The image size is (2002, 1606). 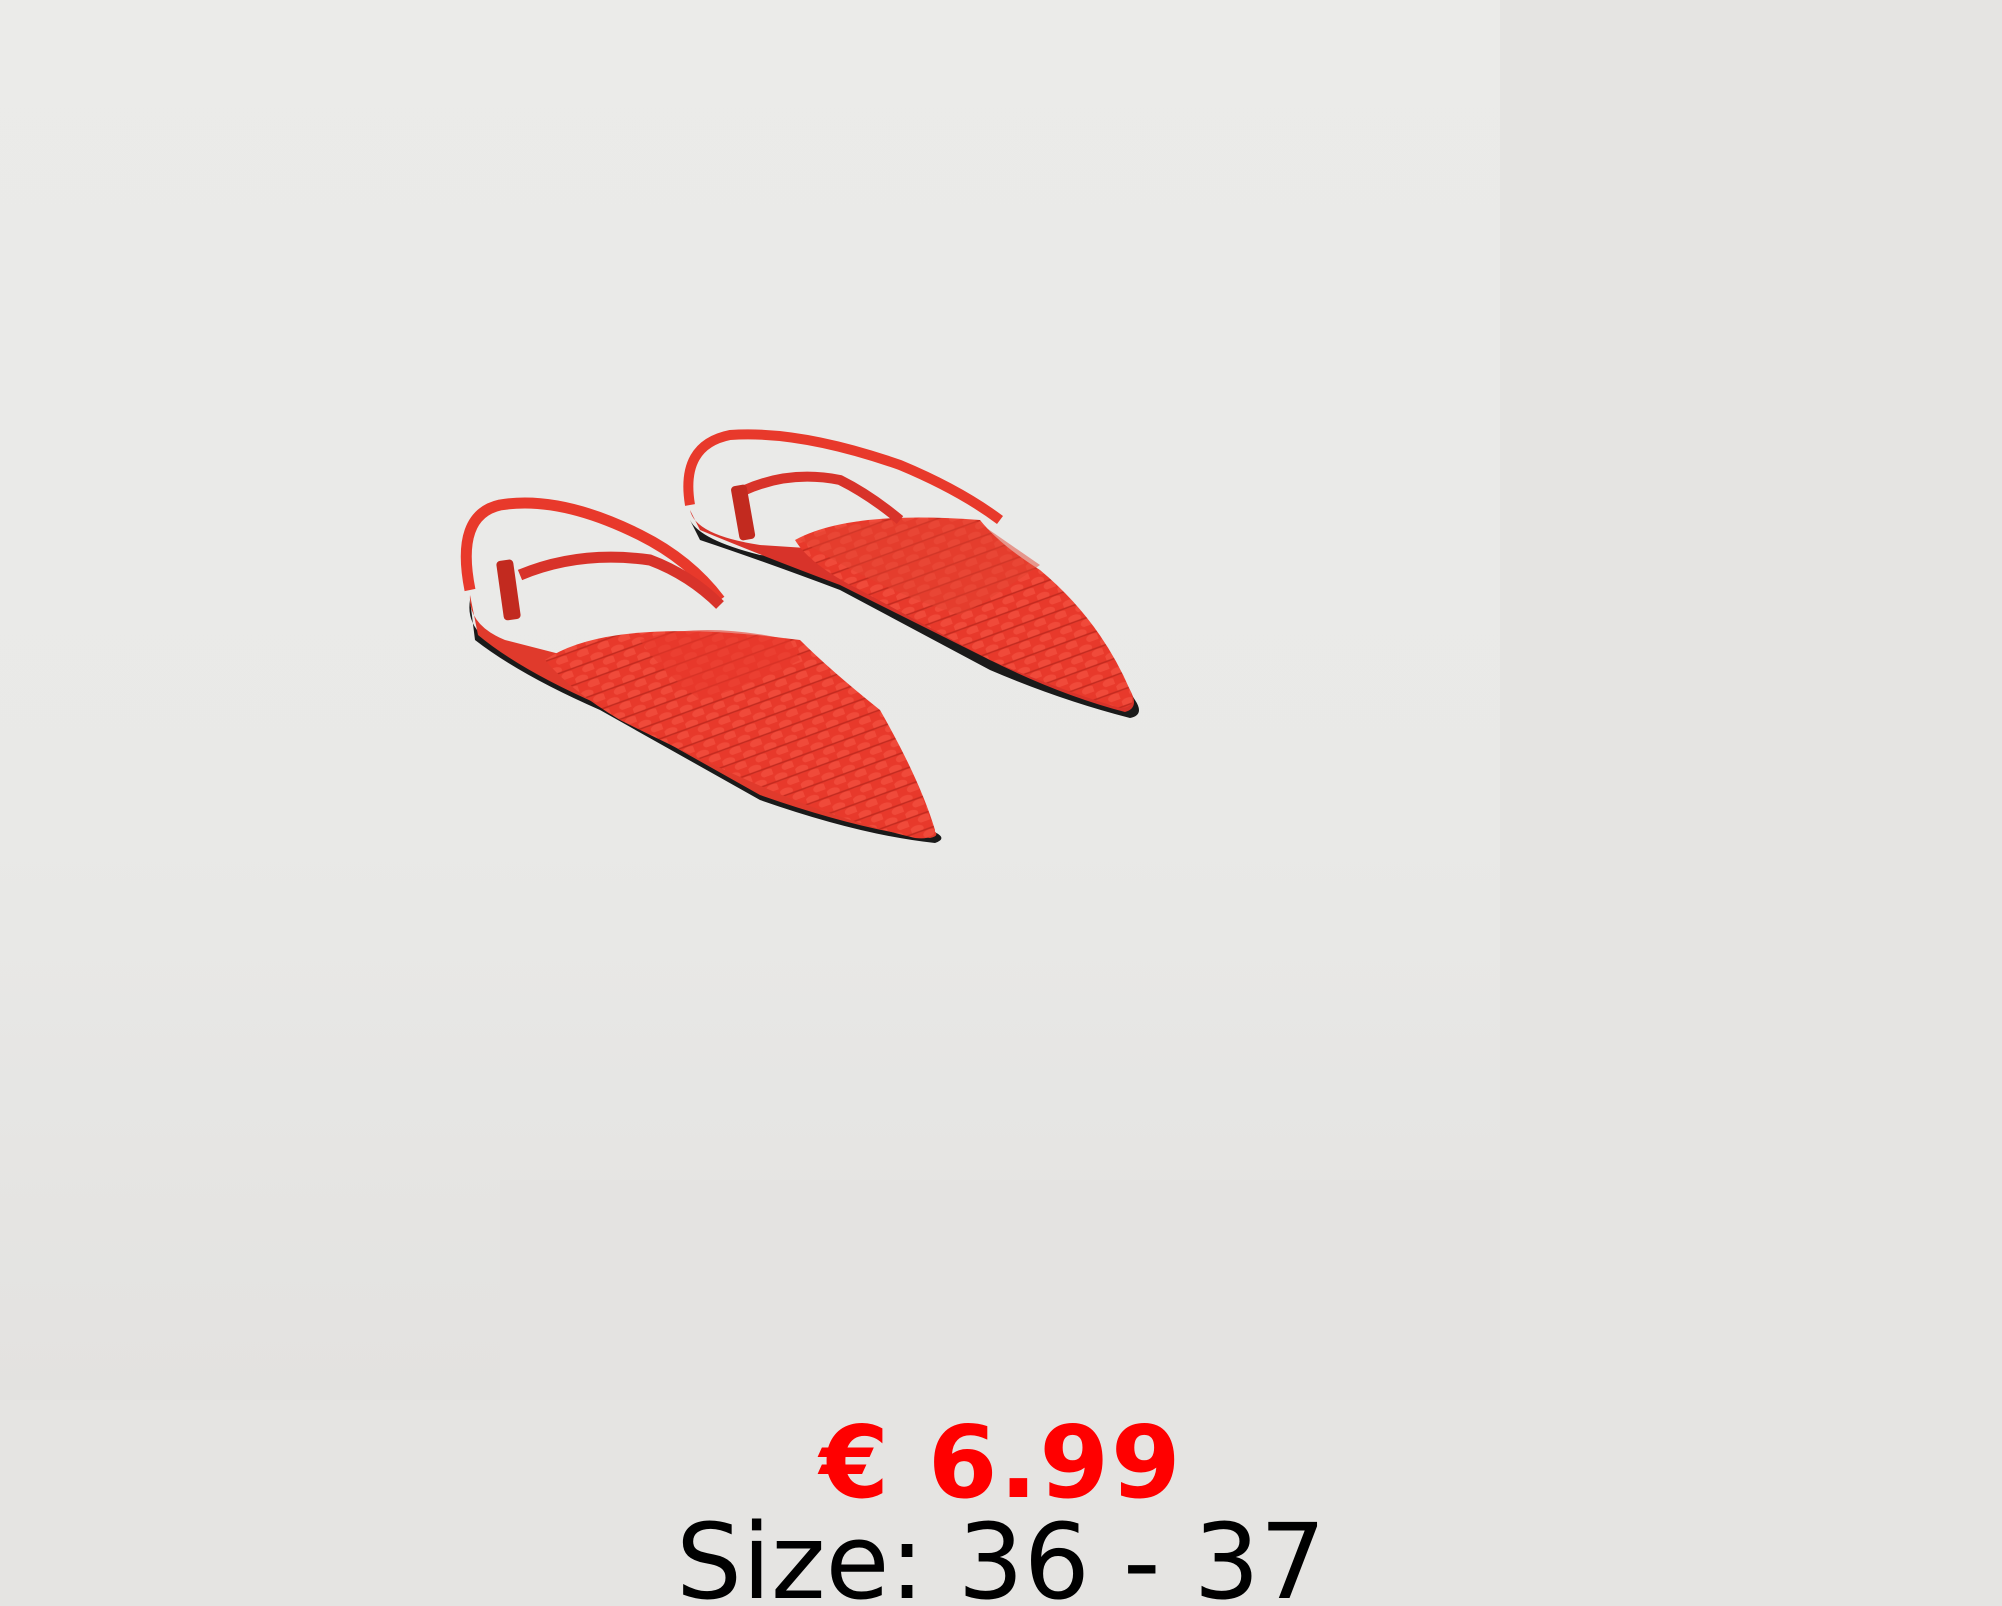 What do you see at coordinates (1001, 1553) in the screenshot?
I see `size-label: Size: 36 - 37` at bounding box center [1001, 1553].